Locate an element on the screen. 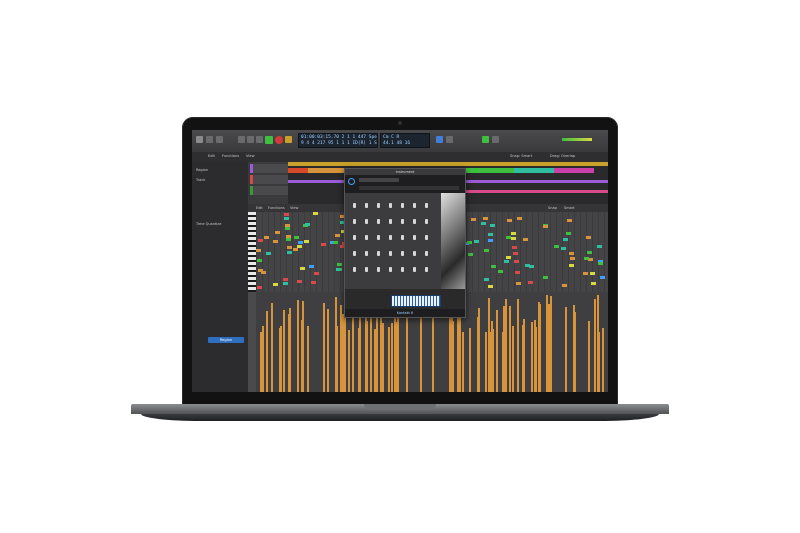 The image size is (800, 533). inspector-track: Track is located at coordinates (200, 180).